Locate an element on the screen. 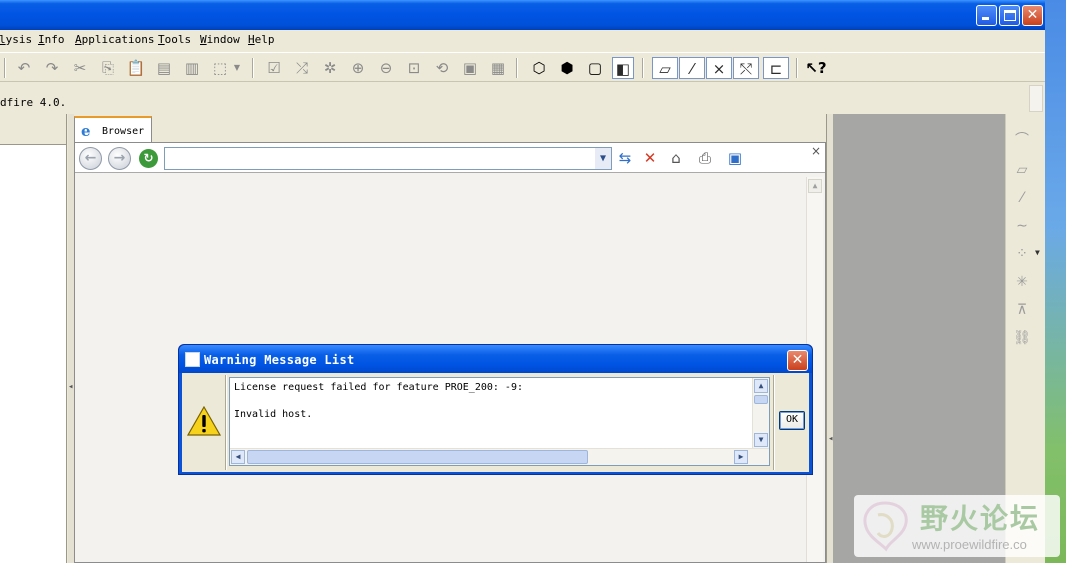  datum-point-icon: ⁘ is located at coordinates (1022, 254).